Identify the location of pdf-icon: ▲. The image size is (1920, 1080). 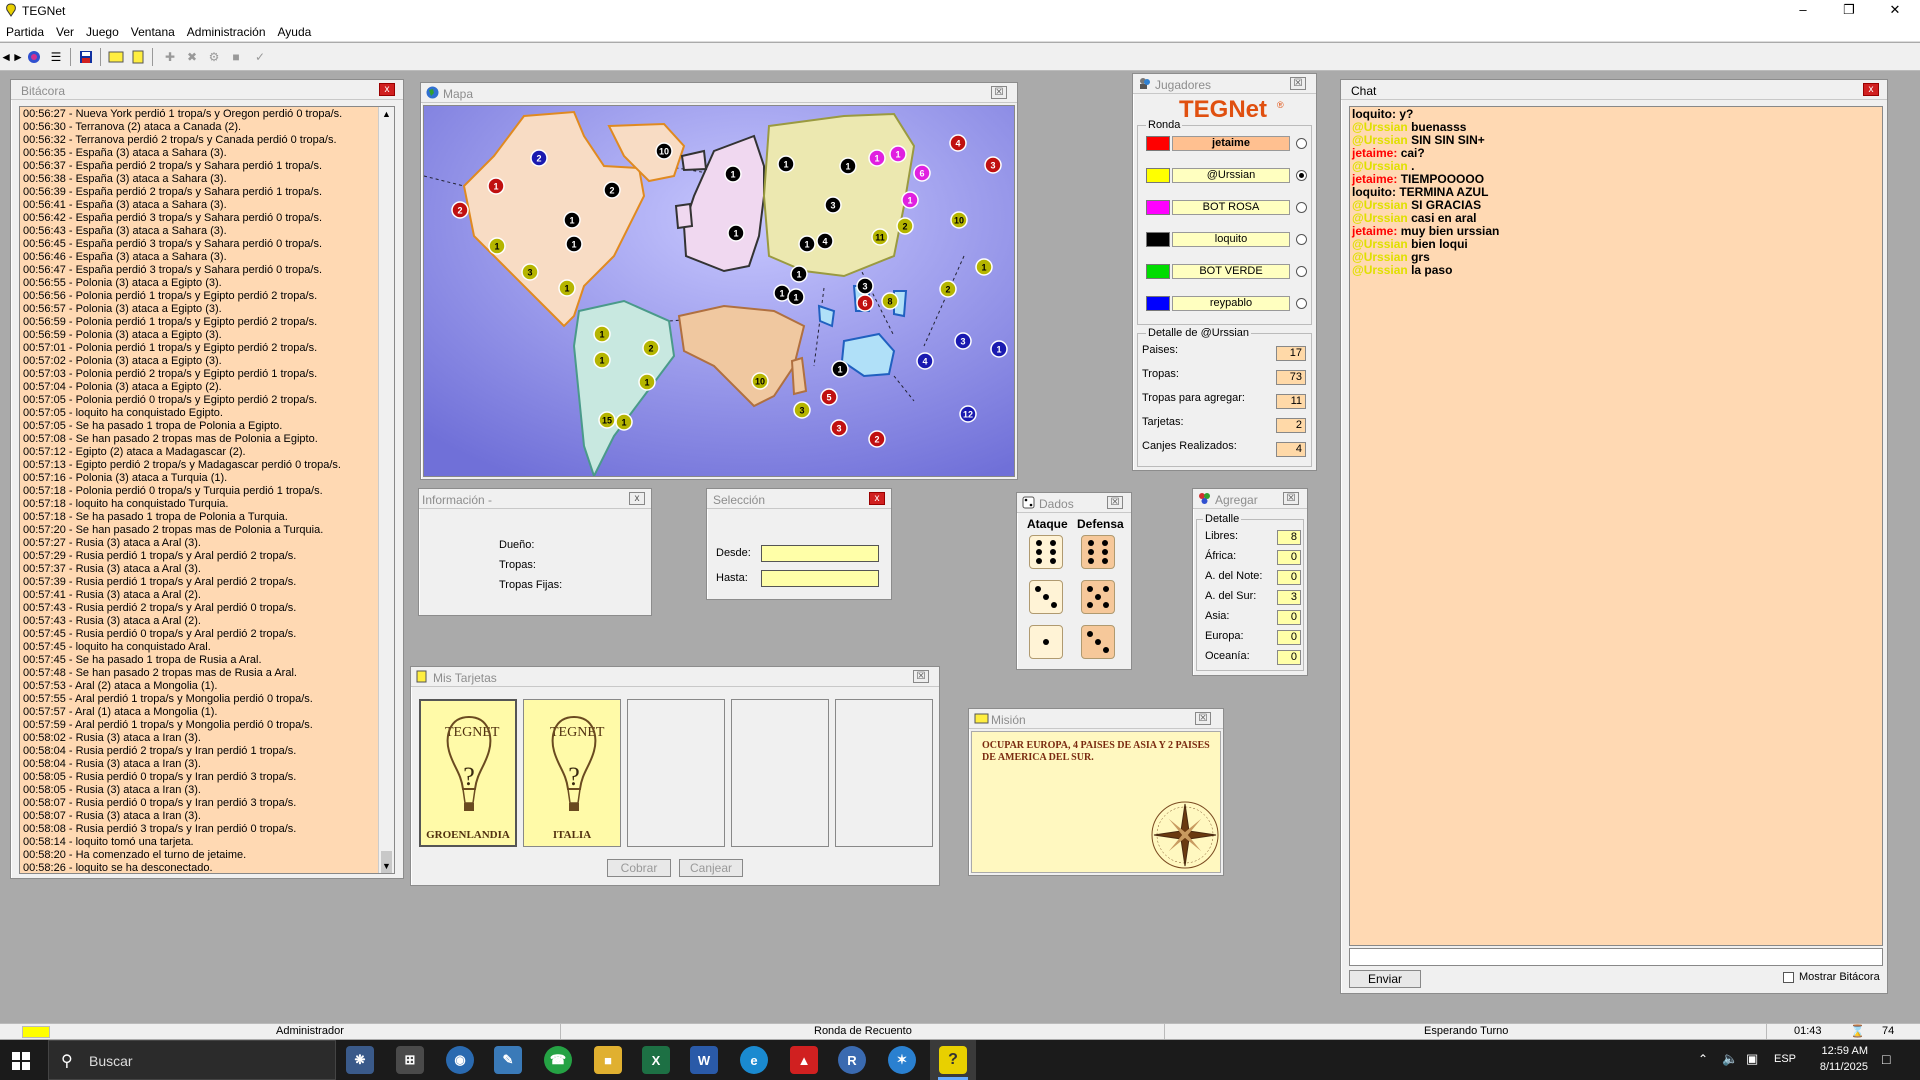
(804, 1060).